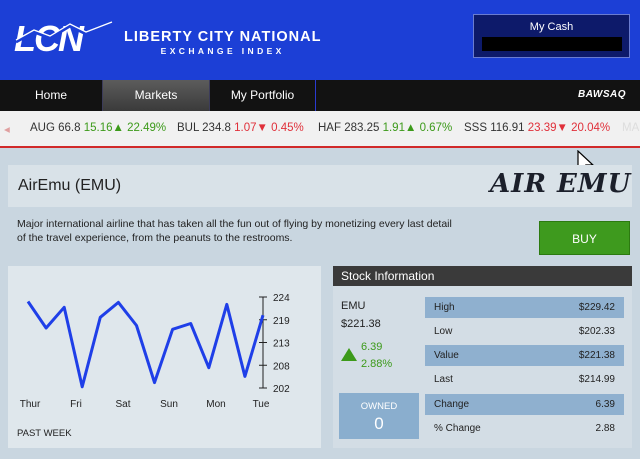 This screenshot has height=459, width=640. I want to click on y-tick-label: 208, so click(281, 366).